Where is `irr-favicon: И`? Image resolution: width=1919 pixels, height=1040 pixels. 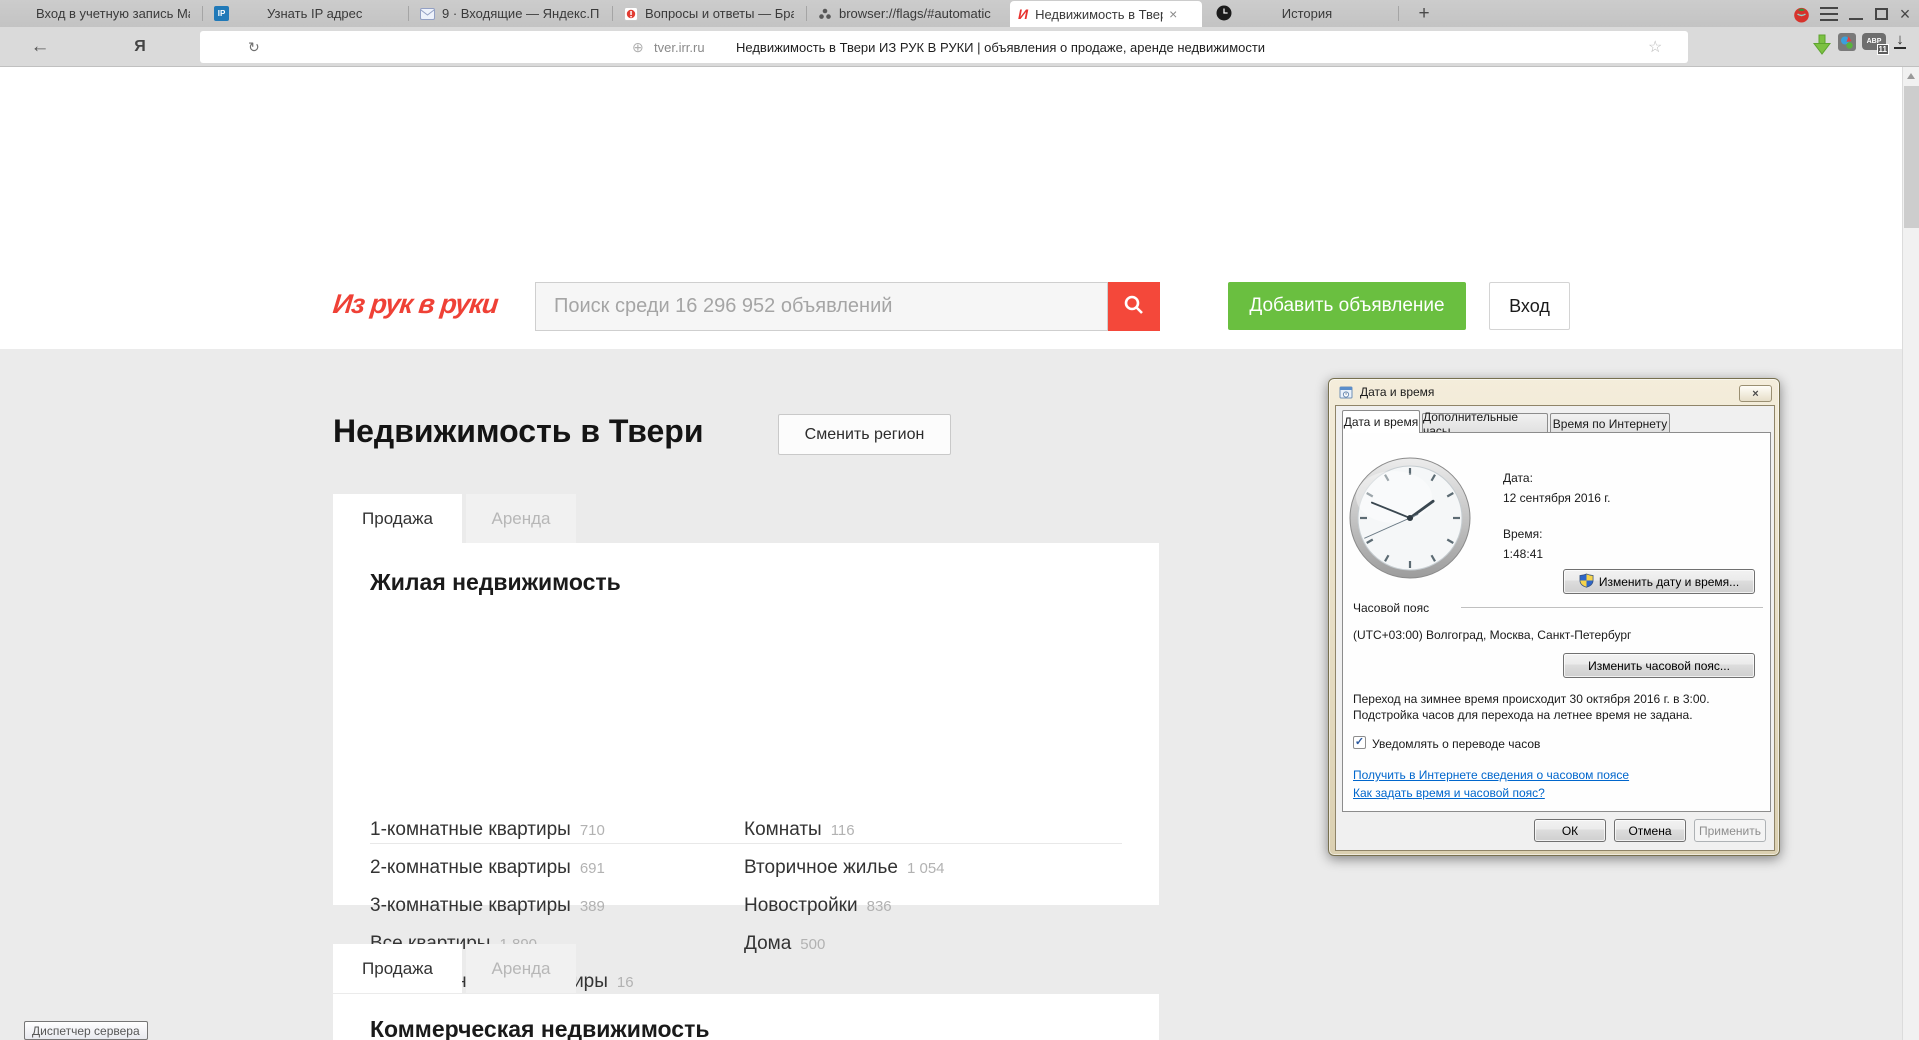 irr-favicon: И is located at coordinates (1023, 14).